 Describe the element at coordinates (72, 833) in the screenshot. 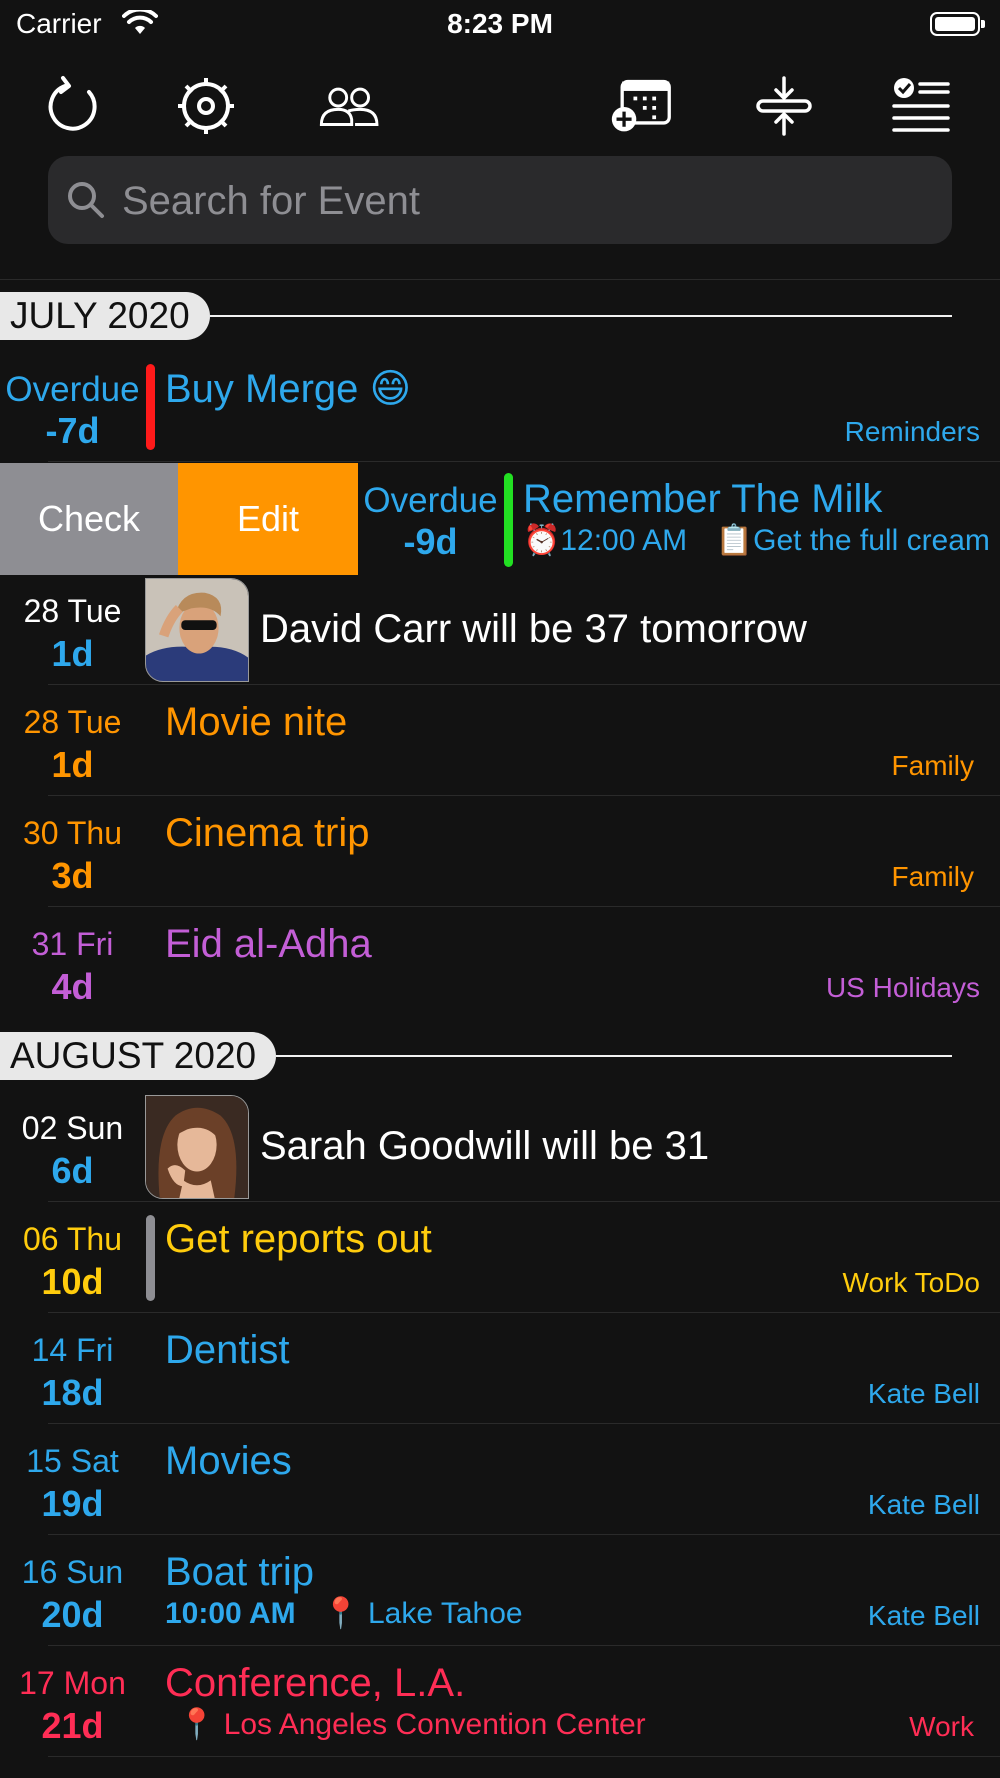

I see `date-label: 30 Thu` at that location.